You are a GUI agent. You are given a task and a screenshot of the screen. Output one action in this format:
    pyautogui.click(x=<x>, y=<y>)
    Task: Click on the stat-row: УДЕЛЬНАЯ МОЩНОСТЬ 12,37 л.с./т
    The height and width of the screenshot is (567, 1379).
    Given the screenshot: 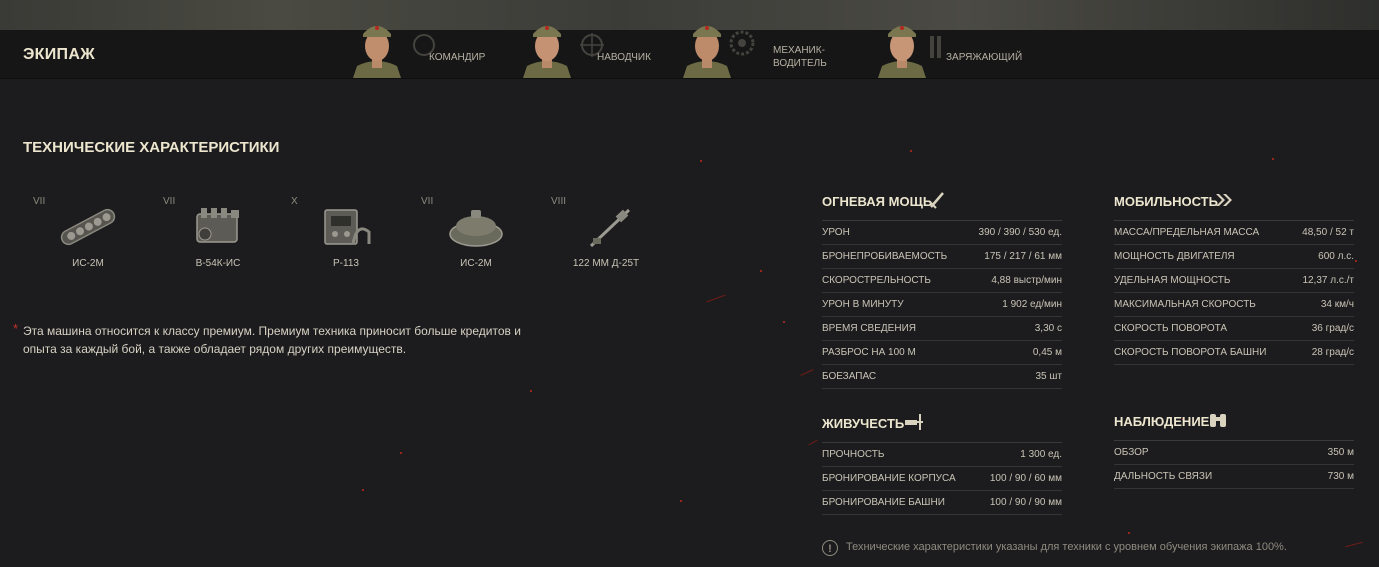 What is the action you would take?
    pyautogui.click(x=1234, y=281)
    